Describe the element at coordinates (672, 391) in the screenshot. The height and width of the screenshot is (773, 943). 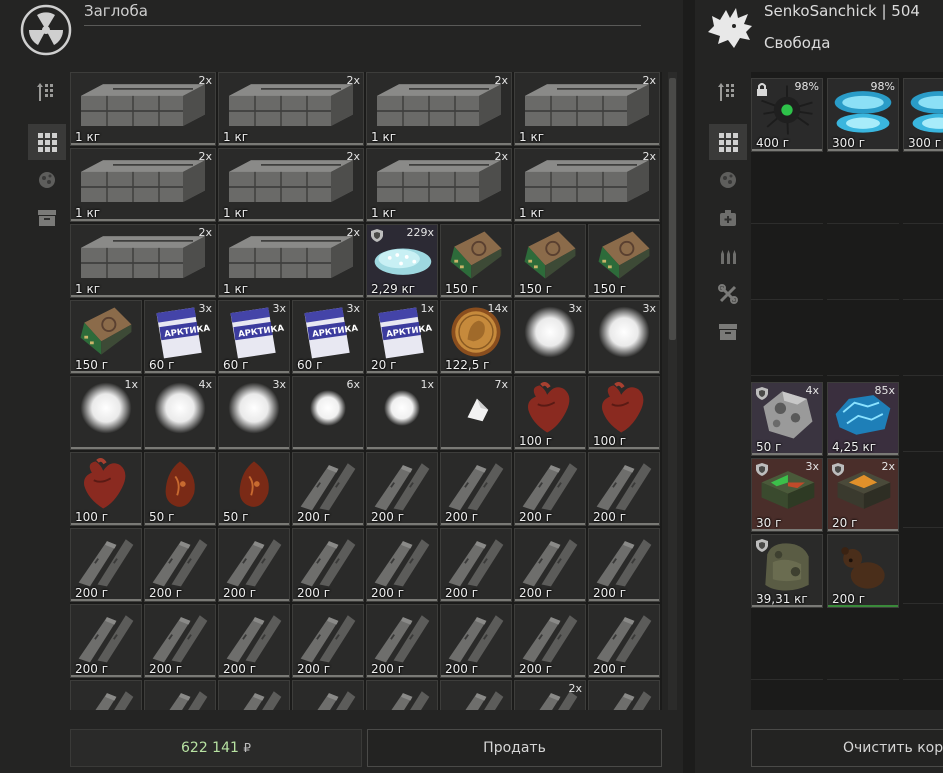
I see `trader-inventory-scrollbar` at that location.